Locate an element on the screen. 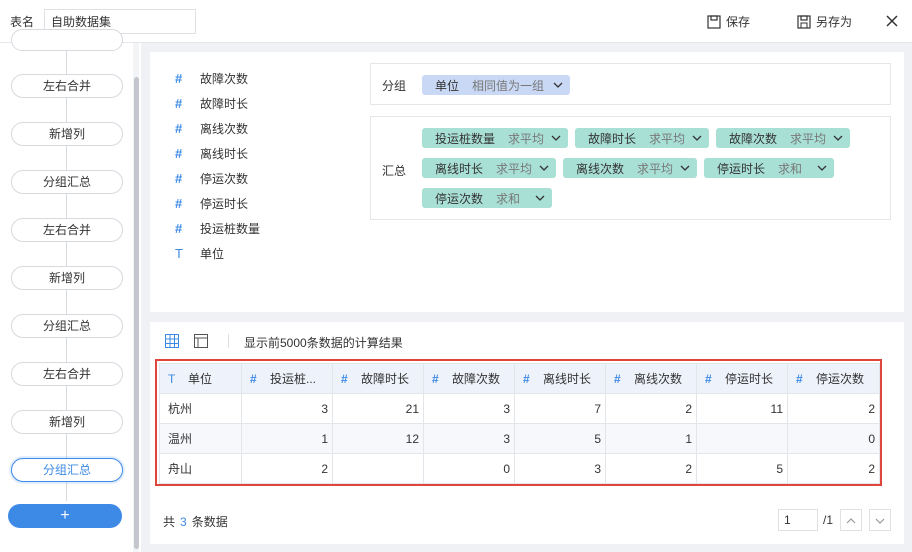 This screenshot has height=552, width=912. summary-label: 汇总 is located at coordinates (394, 171).